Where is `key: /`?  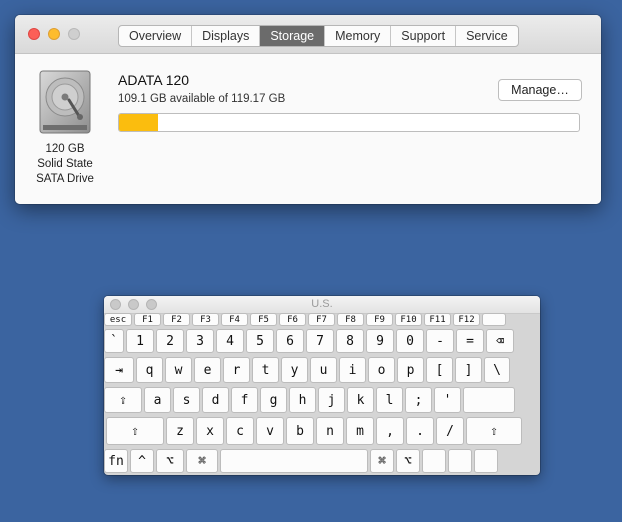 key: / is located at coordinates (450, 431).